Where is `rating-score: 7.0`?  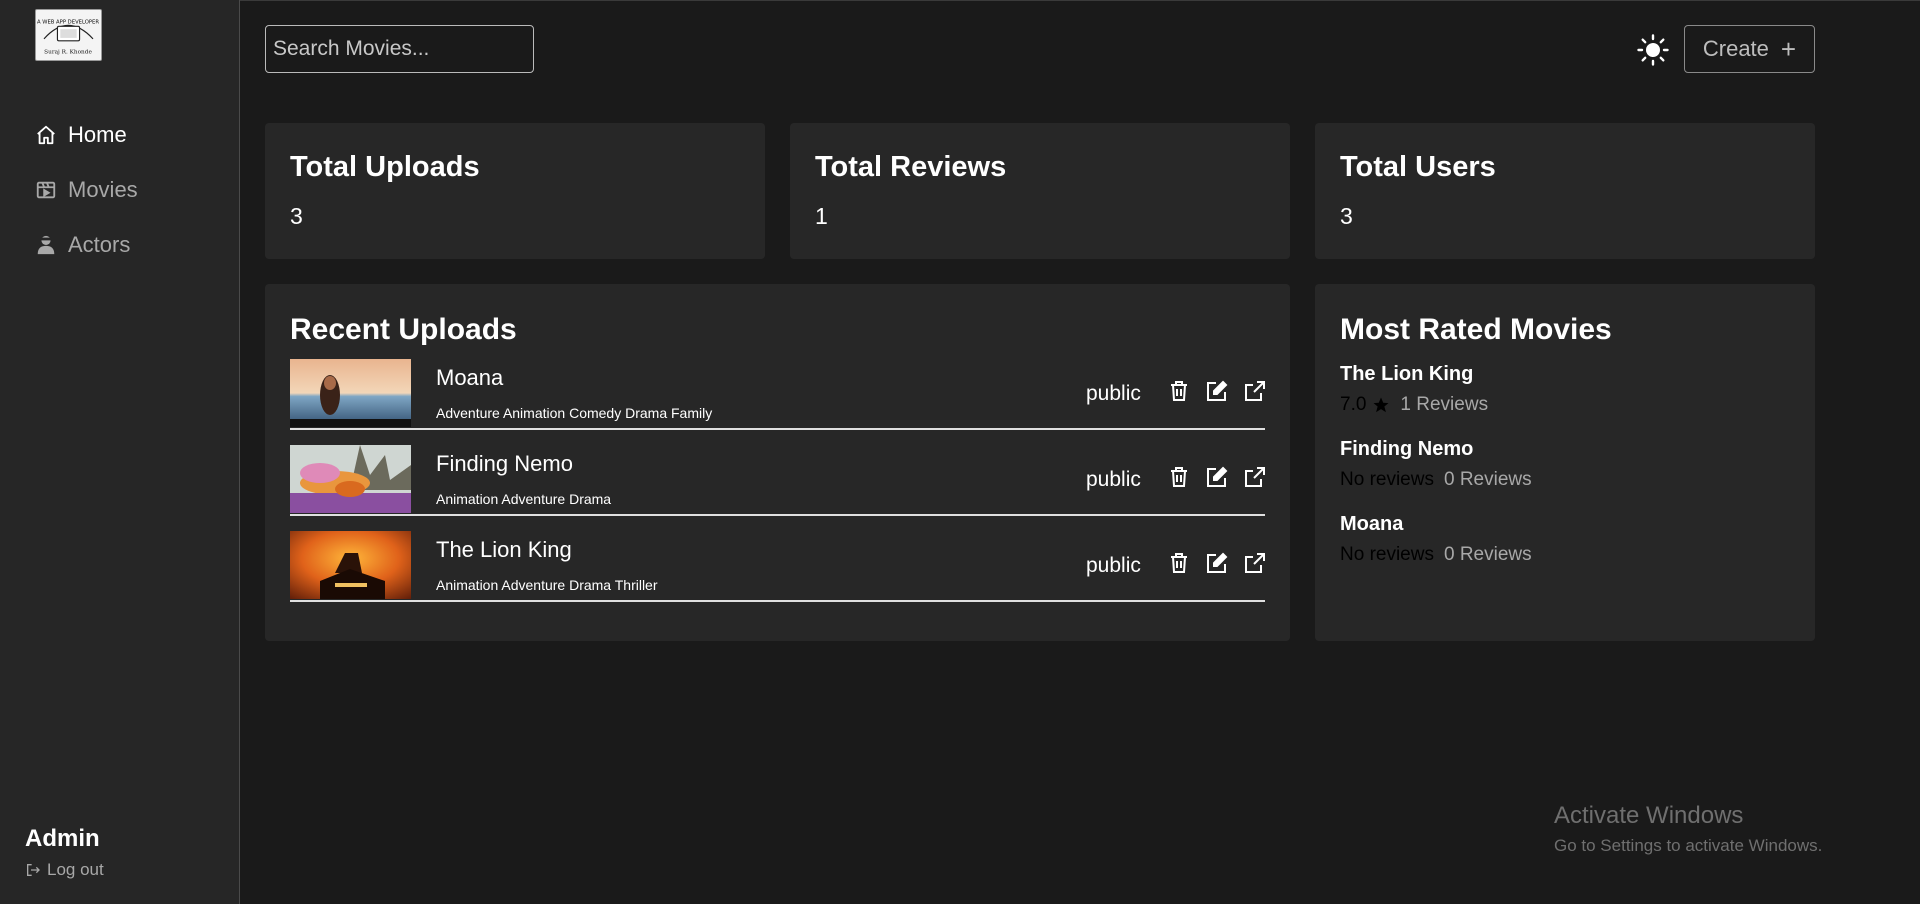
rating-score: 7.0 is located at coordinates (1353, 404).